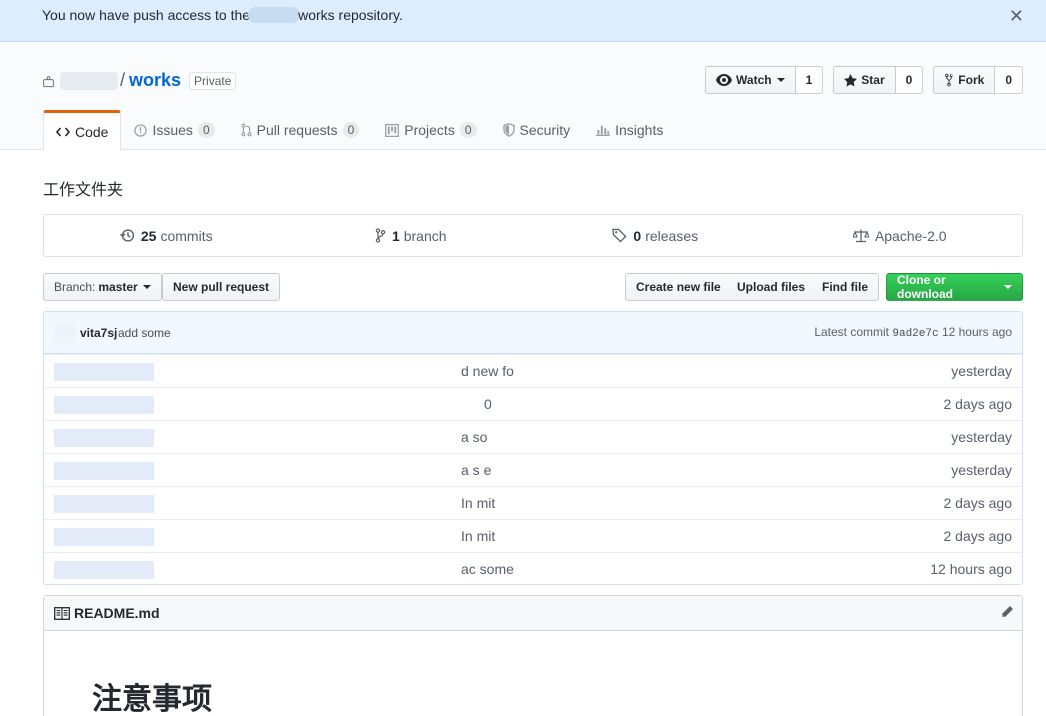  I want to click on flash-message-end: works repository., so click(350, 15).